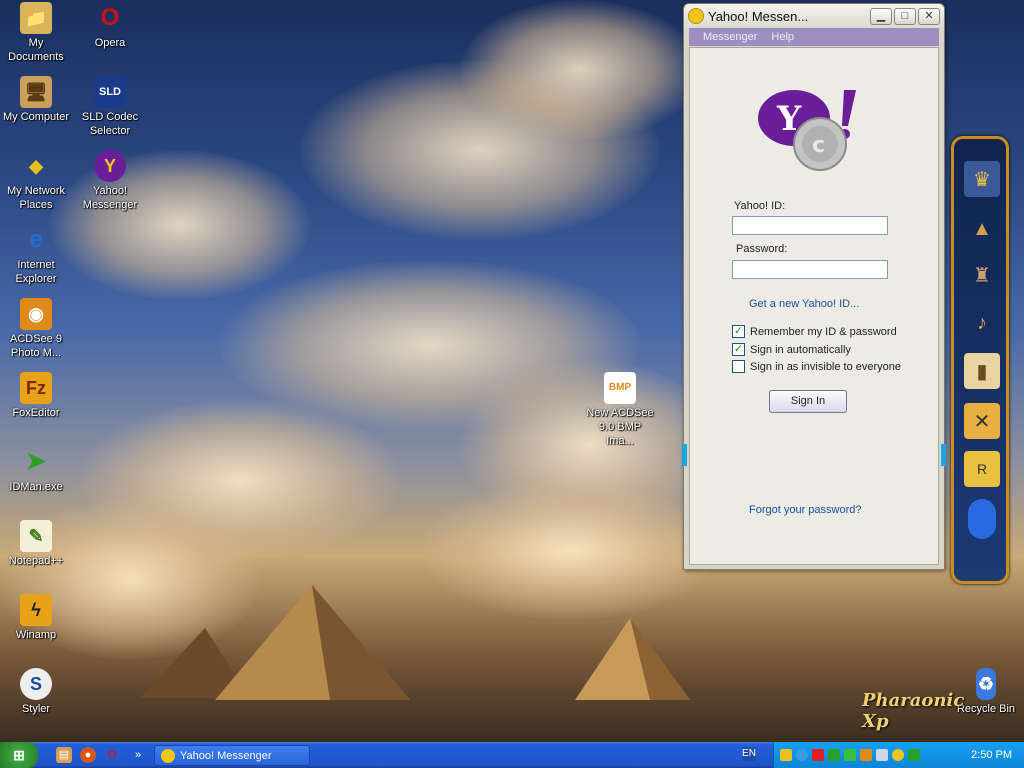 The height and width of the screenshot is (768, 1024). What do you see at coordinates (814, 16) in the screenshot?
I see `window-titlebar: Yahoo! Messen... ▁ □ ✕` at bounding box center [814, 16].